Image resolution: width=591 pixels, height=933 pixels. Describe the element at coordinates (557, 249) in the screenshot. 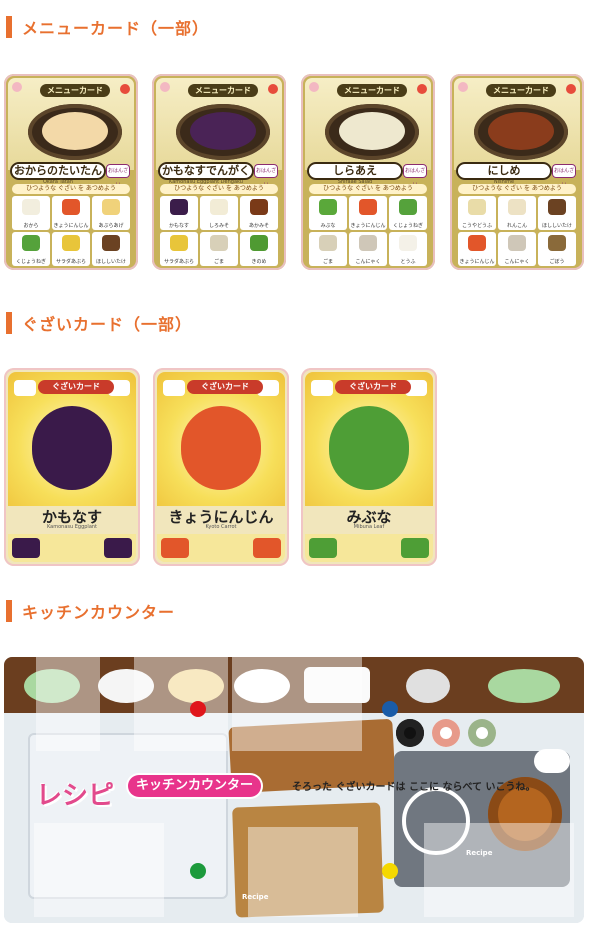

I see `ingredient-slot: ごぼう` at that location.